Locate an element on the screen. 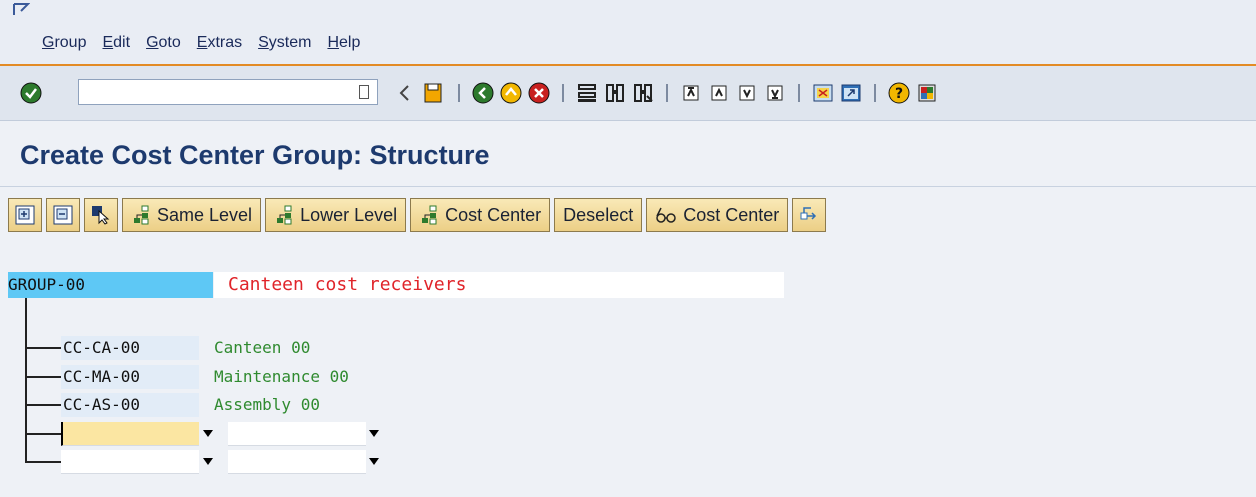  same-level-button: Same Level is located at coordinates (192, 215).